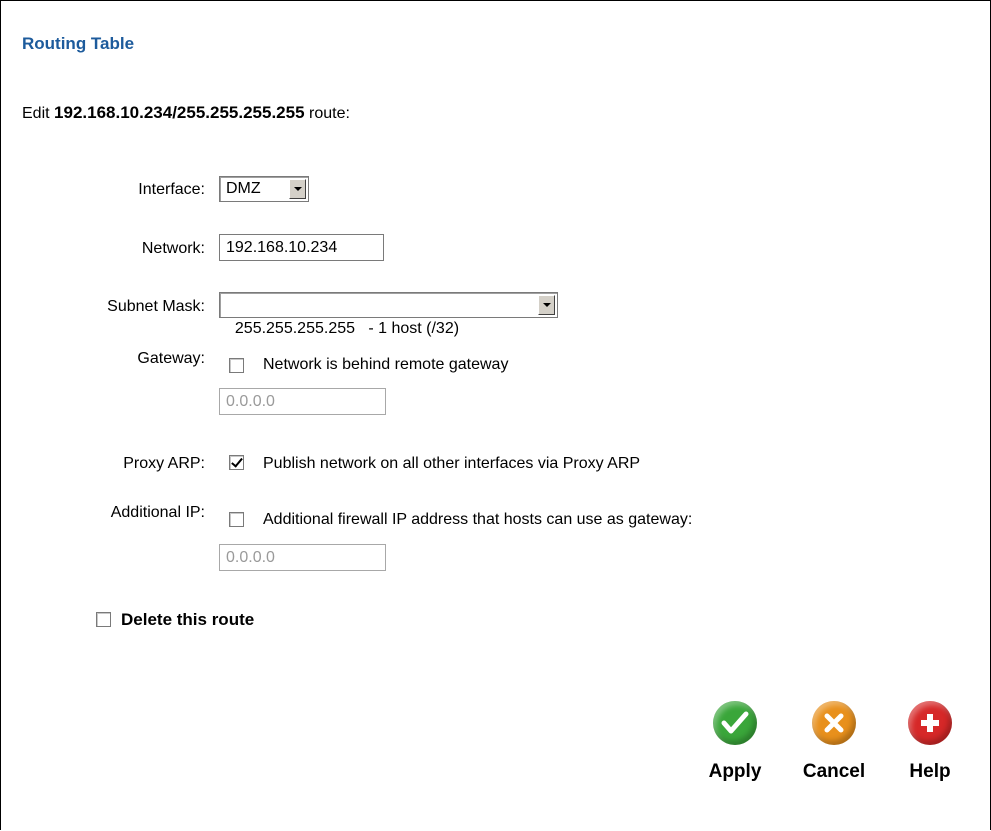 The width and height of the screenshot is (991, 831). What do you see at coordinates (236, 462) in the screenshot?
I see `proxy-arp-checkbox` at bounding box center [236, 462].